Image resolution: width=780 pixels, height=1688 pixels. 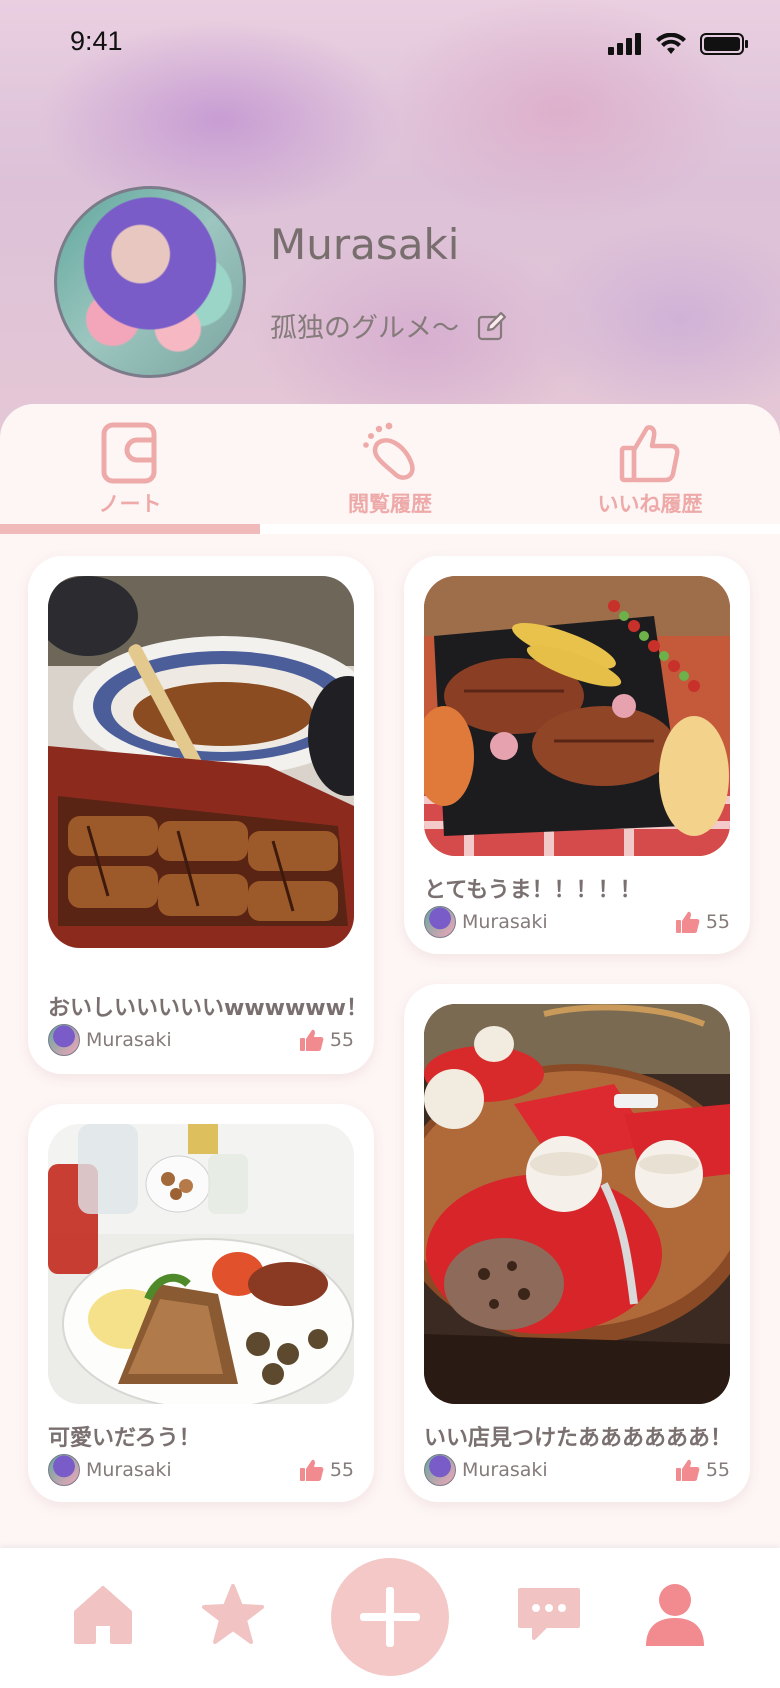 I want to click on post-card: 可愛いだろう！ Murasaki 55, so click(x=201, y=1303).